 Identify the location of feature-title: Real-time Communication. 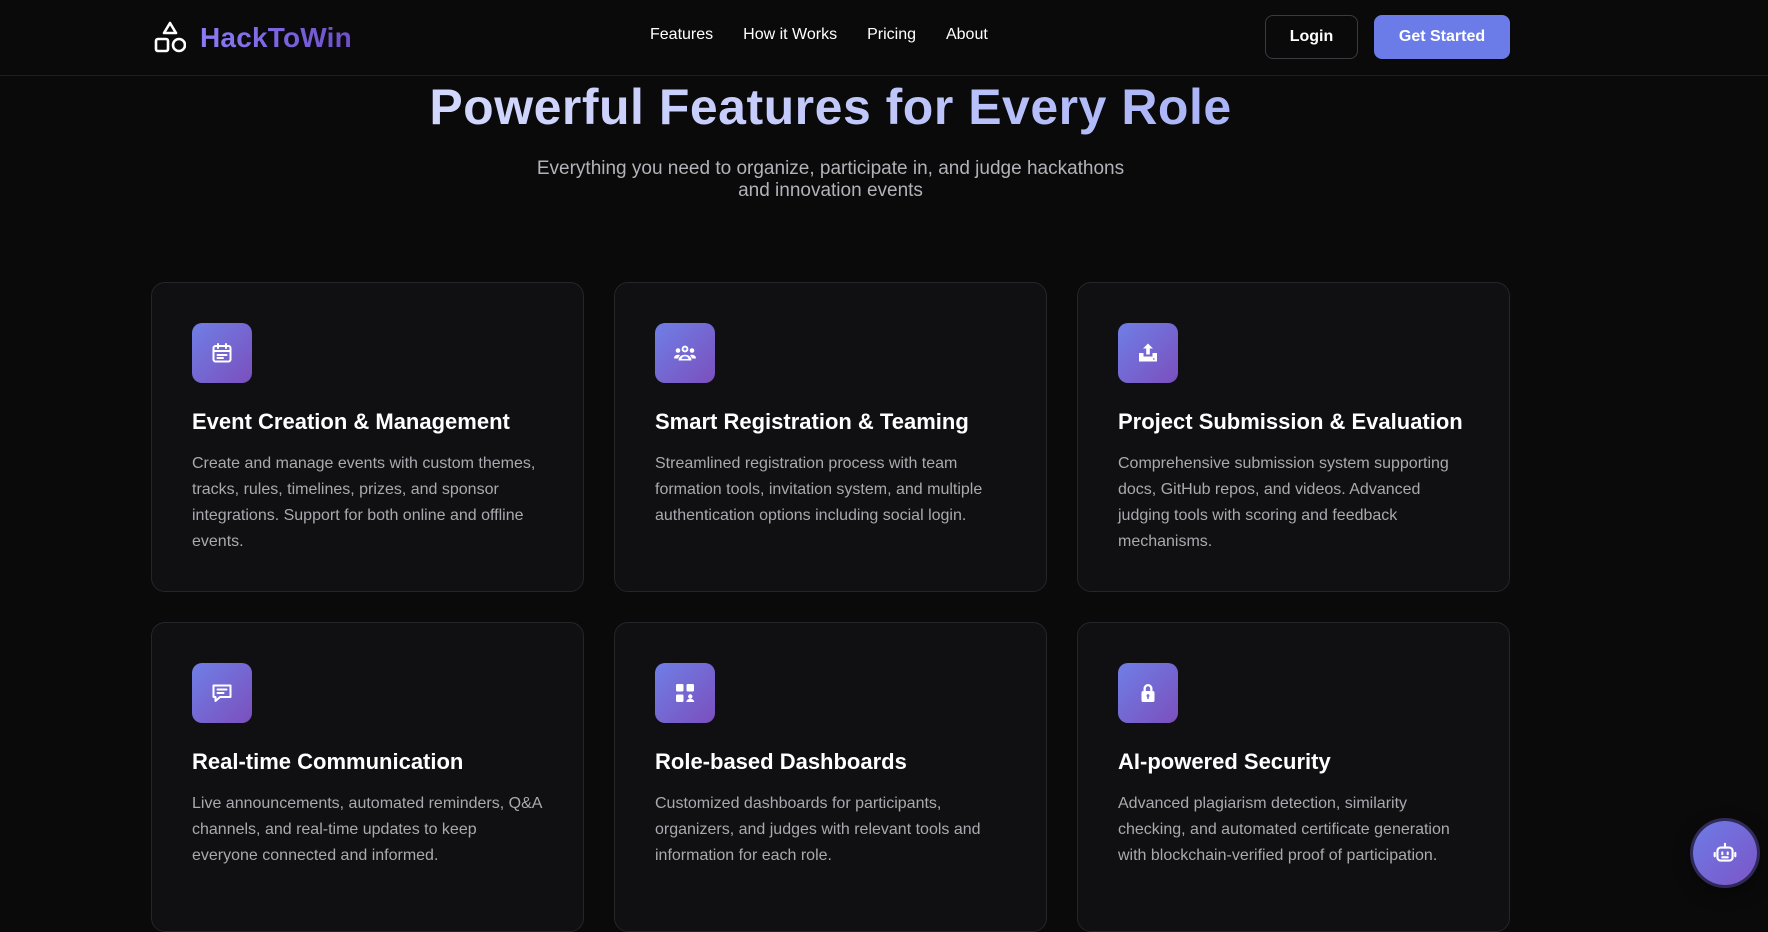
(328, 761).